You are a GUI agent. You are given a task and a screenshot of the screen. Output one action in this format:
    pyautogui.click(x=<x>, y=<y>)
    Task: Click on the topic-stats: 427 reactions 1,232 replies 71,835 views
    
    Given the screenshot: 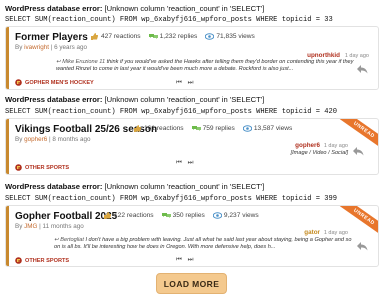 What is the action you would take?
    pyautogui.click(x=172, y=36)
    